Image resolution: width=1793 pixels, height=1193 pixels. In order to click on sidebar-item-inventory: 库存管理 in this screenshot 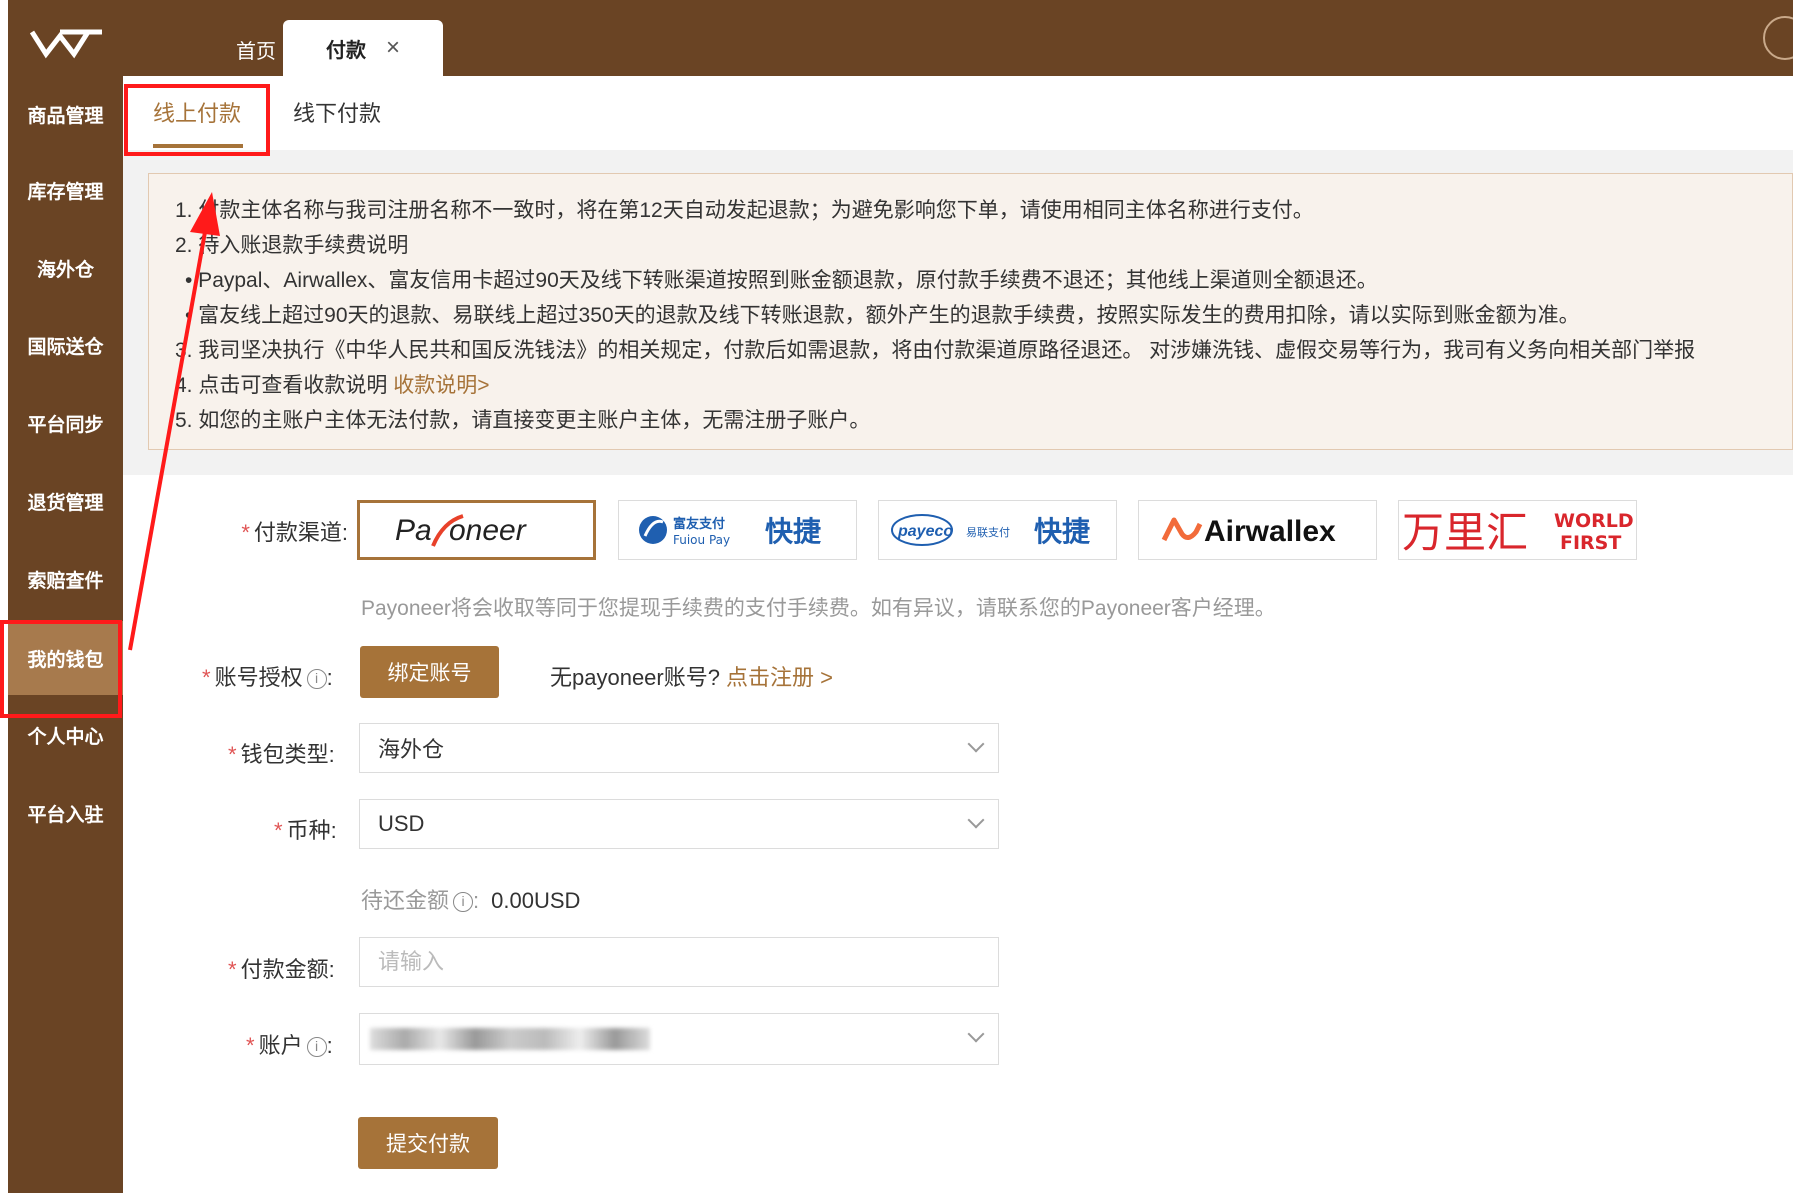, I will do `click(65, 190)`.